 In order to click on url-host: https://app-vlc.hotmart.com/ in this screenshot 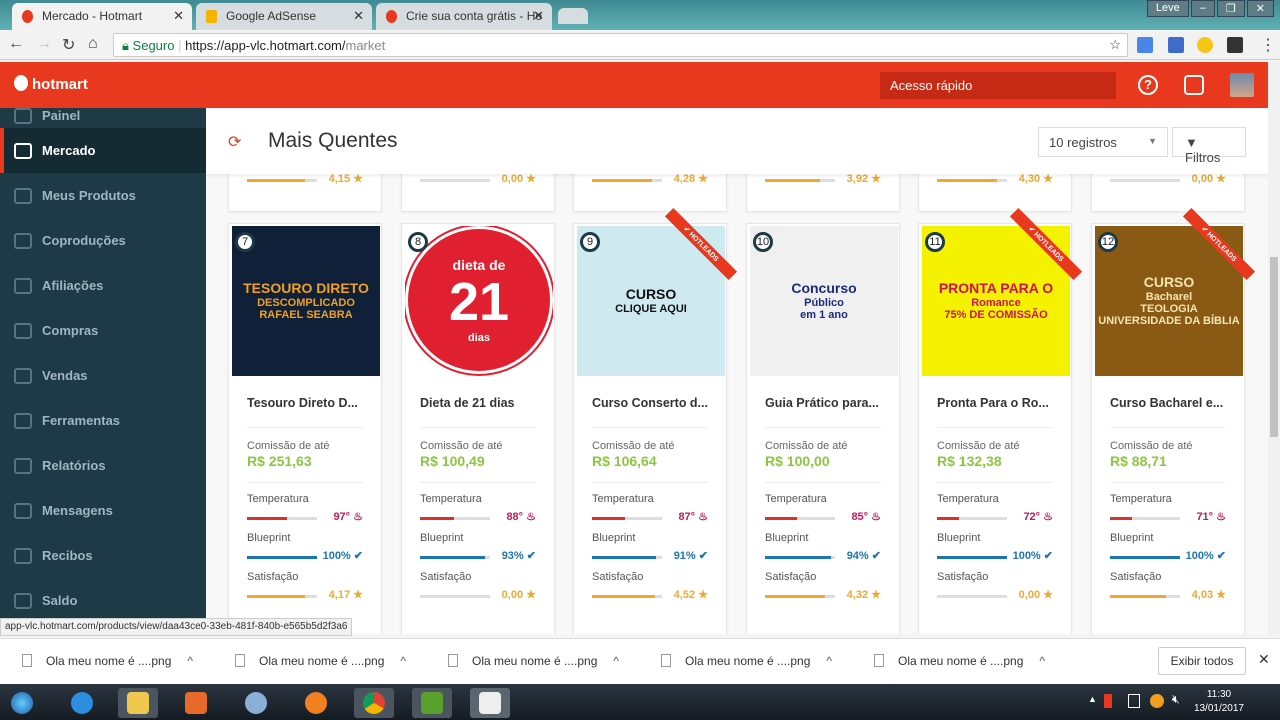, I will do `click(265, 45)`.